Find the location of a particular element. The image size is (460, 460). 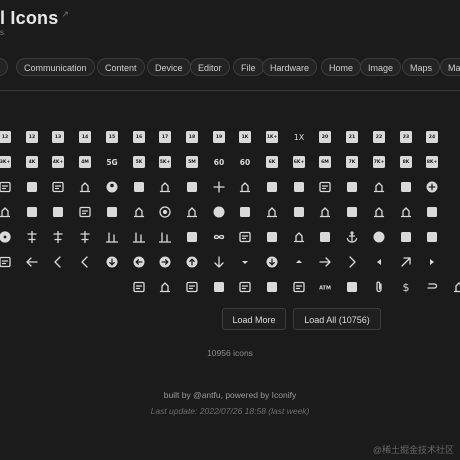

12-mp-icon: 12 is located at coordinates (32, 137).